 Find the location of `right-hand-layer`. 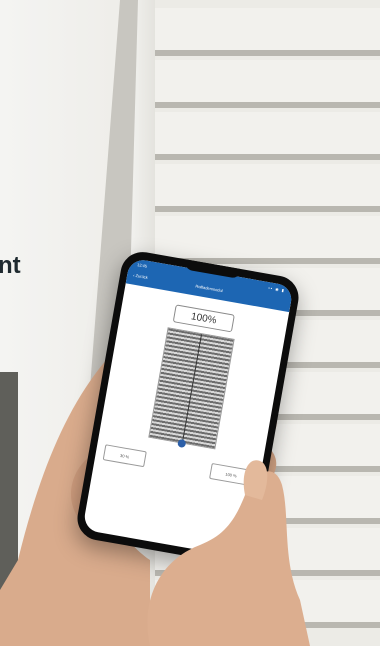

right-hand-layer is located at coordinates (228, 553).